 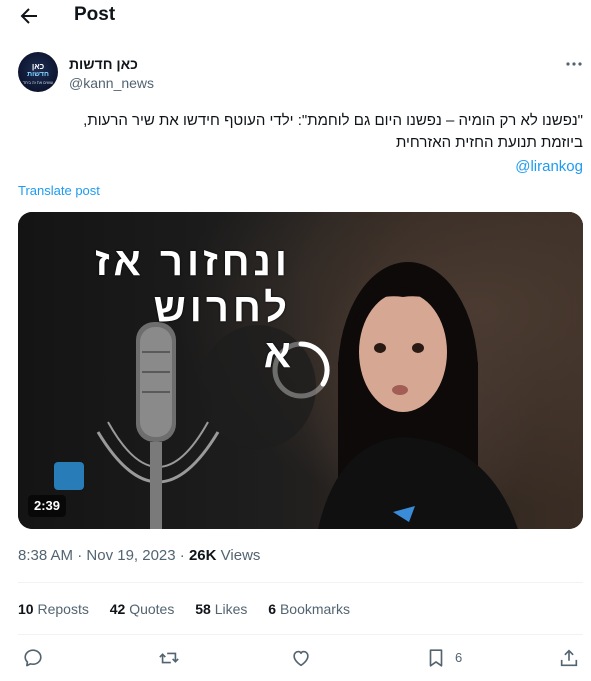 What do you see at coordinates (300, 166) in the screenshot?
I see `mention-link: @lirankog` at bounding box center [300, 166].